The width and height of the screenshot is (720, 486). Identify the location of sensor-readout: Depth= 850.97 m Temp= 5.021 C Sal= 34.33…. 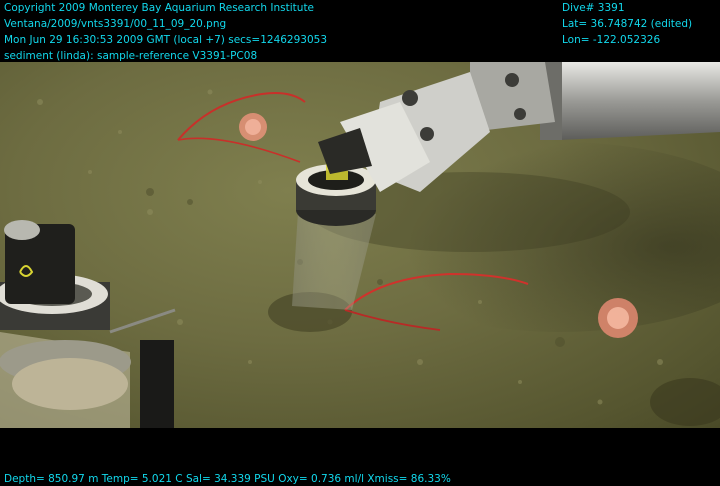
(227, 479).